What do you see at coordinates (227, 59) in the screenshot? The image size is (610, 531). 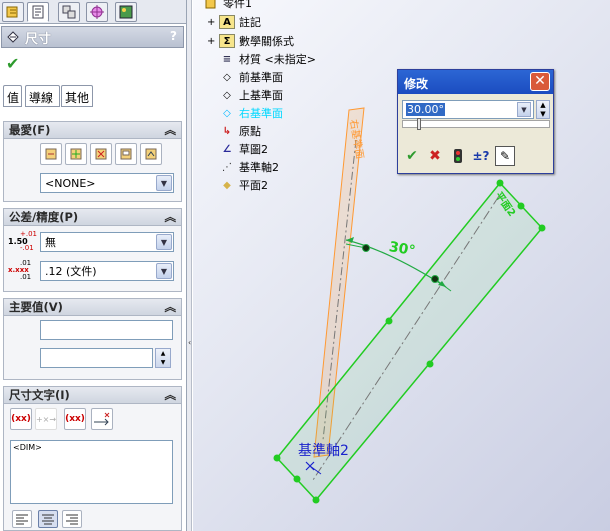 I see `material-icon: ≡` at bounding box center [227, 59].